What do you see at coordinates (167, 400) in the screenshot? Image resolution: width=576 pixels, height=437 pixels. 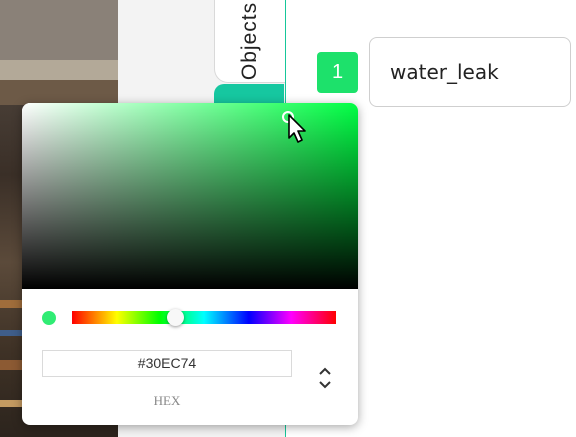 I see `color-mode-label: HEX` at bounding box center [167, 400].